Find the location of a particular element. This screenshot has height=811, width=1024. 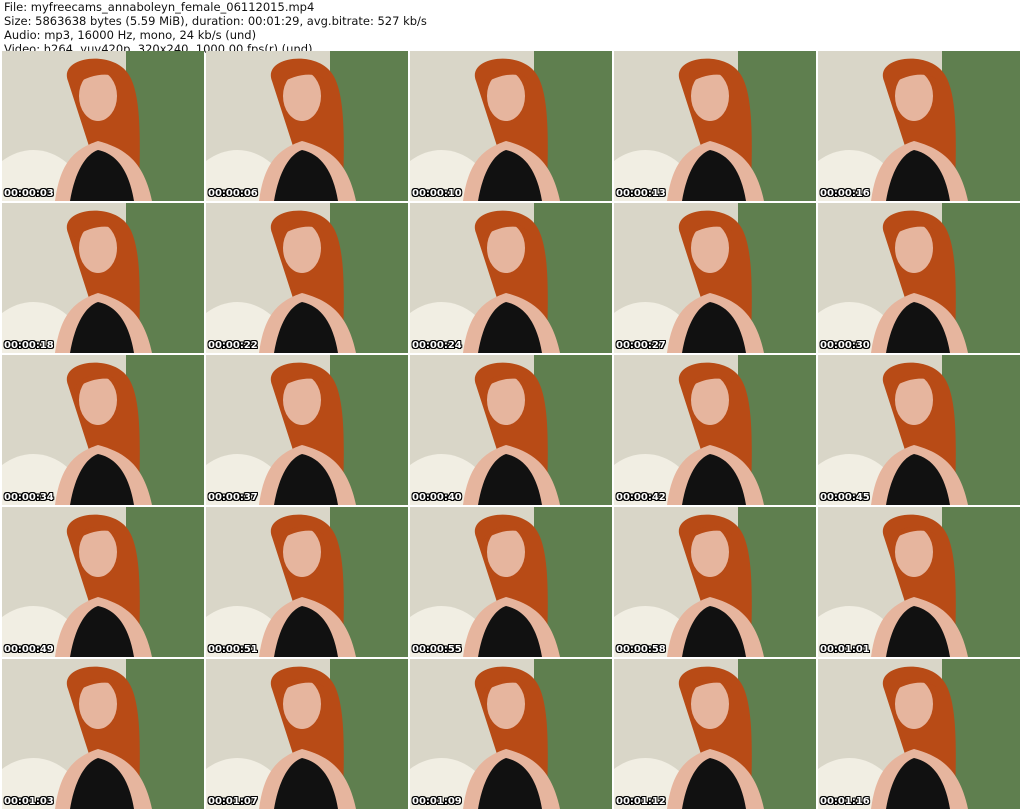

timestamp-label: 00:00:27 is located at coordinates (641, 345).